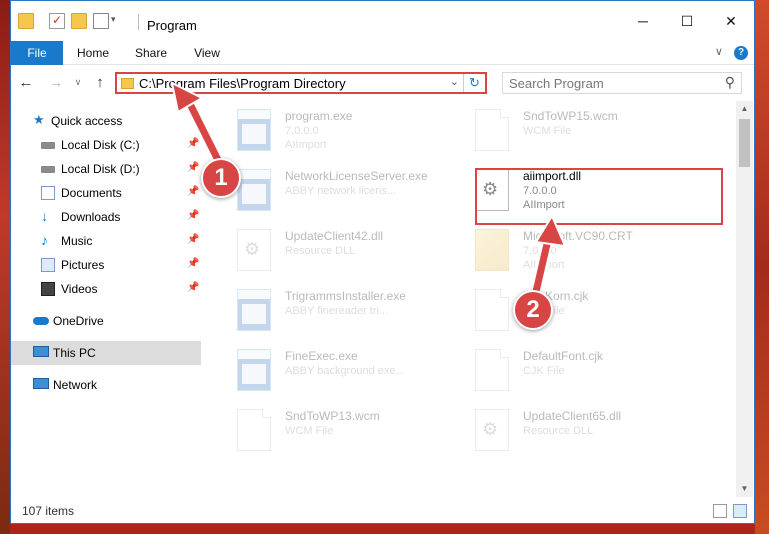 The image size is (769, 534). What do you see at coordinates (356, 176) in the screenshot?
I see `file-name: NetworkLicenseServer.exe` at bounding box center [356, 176].